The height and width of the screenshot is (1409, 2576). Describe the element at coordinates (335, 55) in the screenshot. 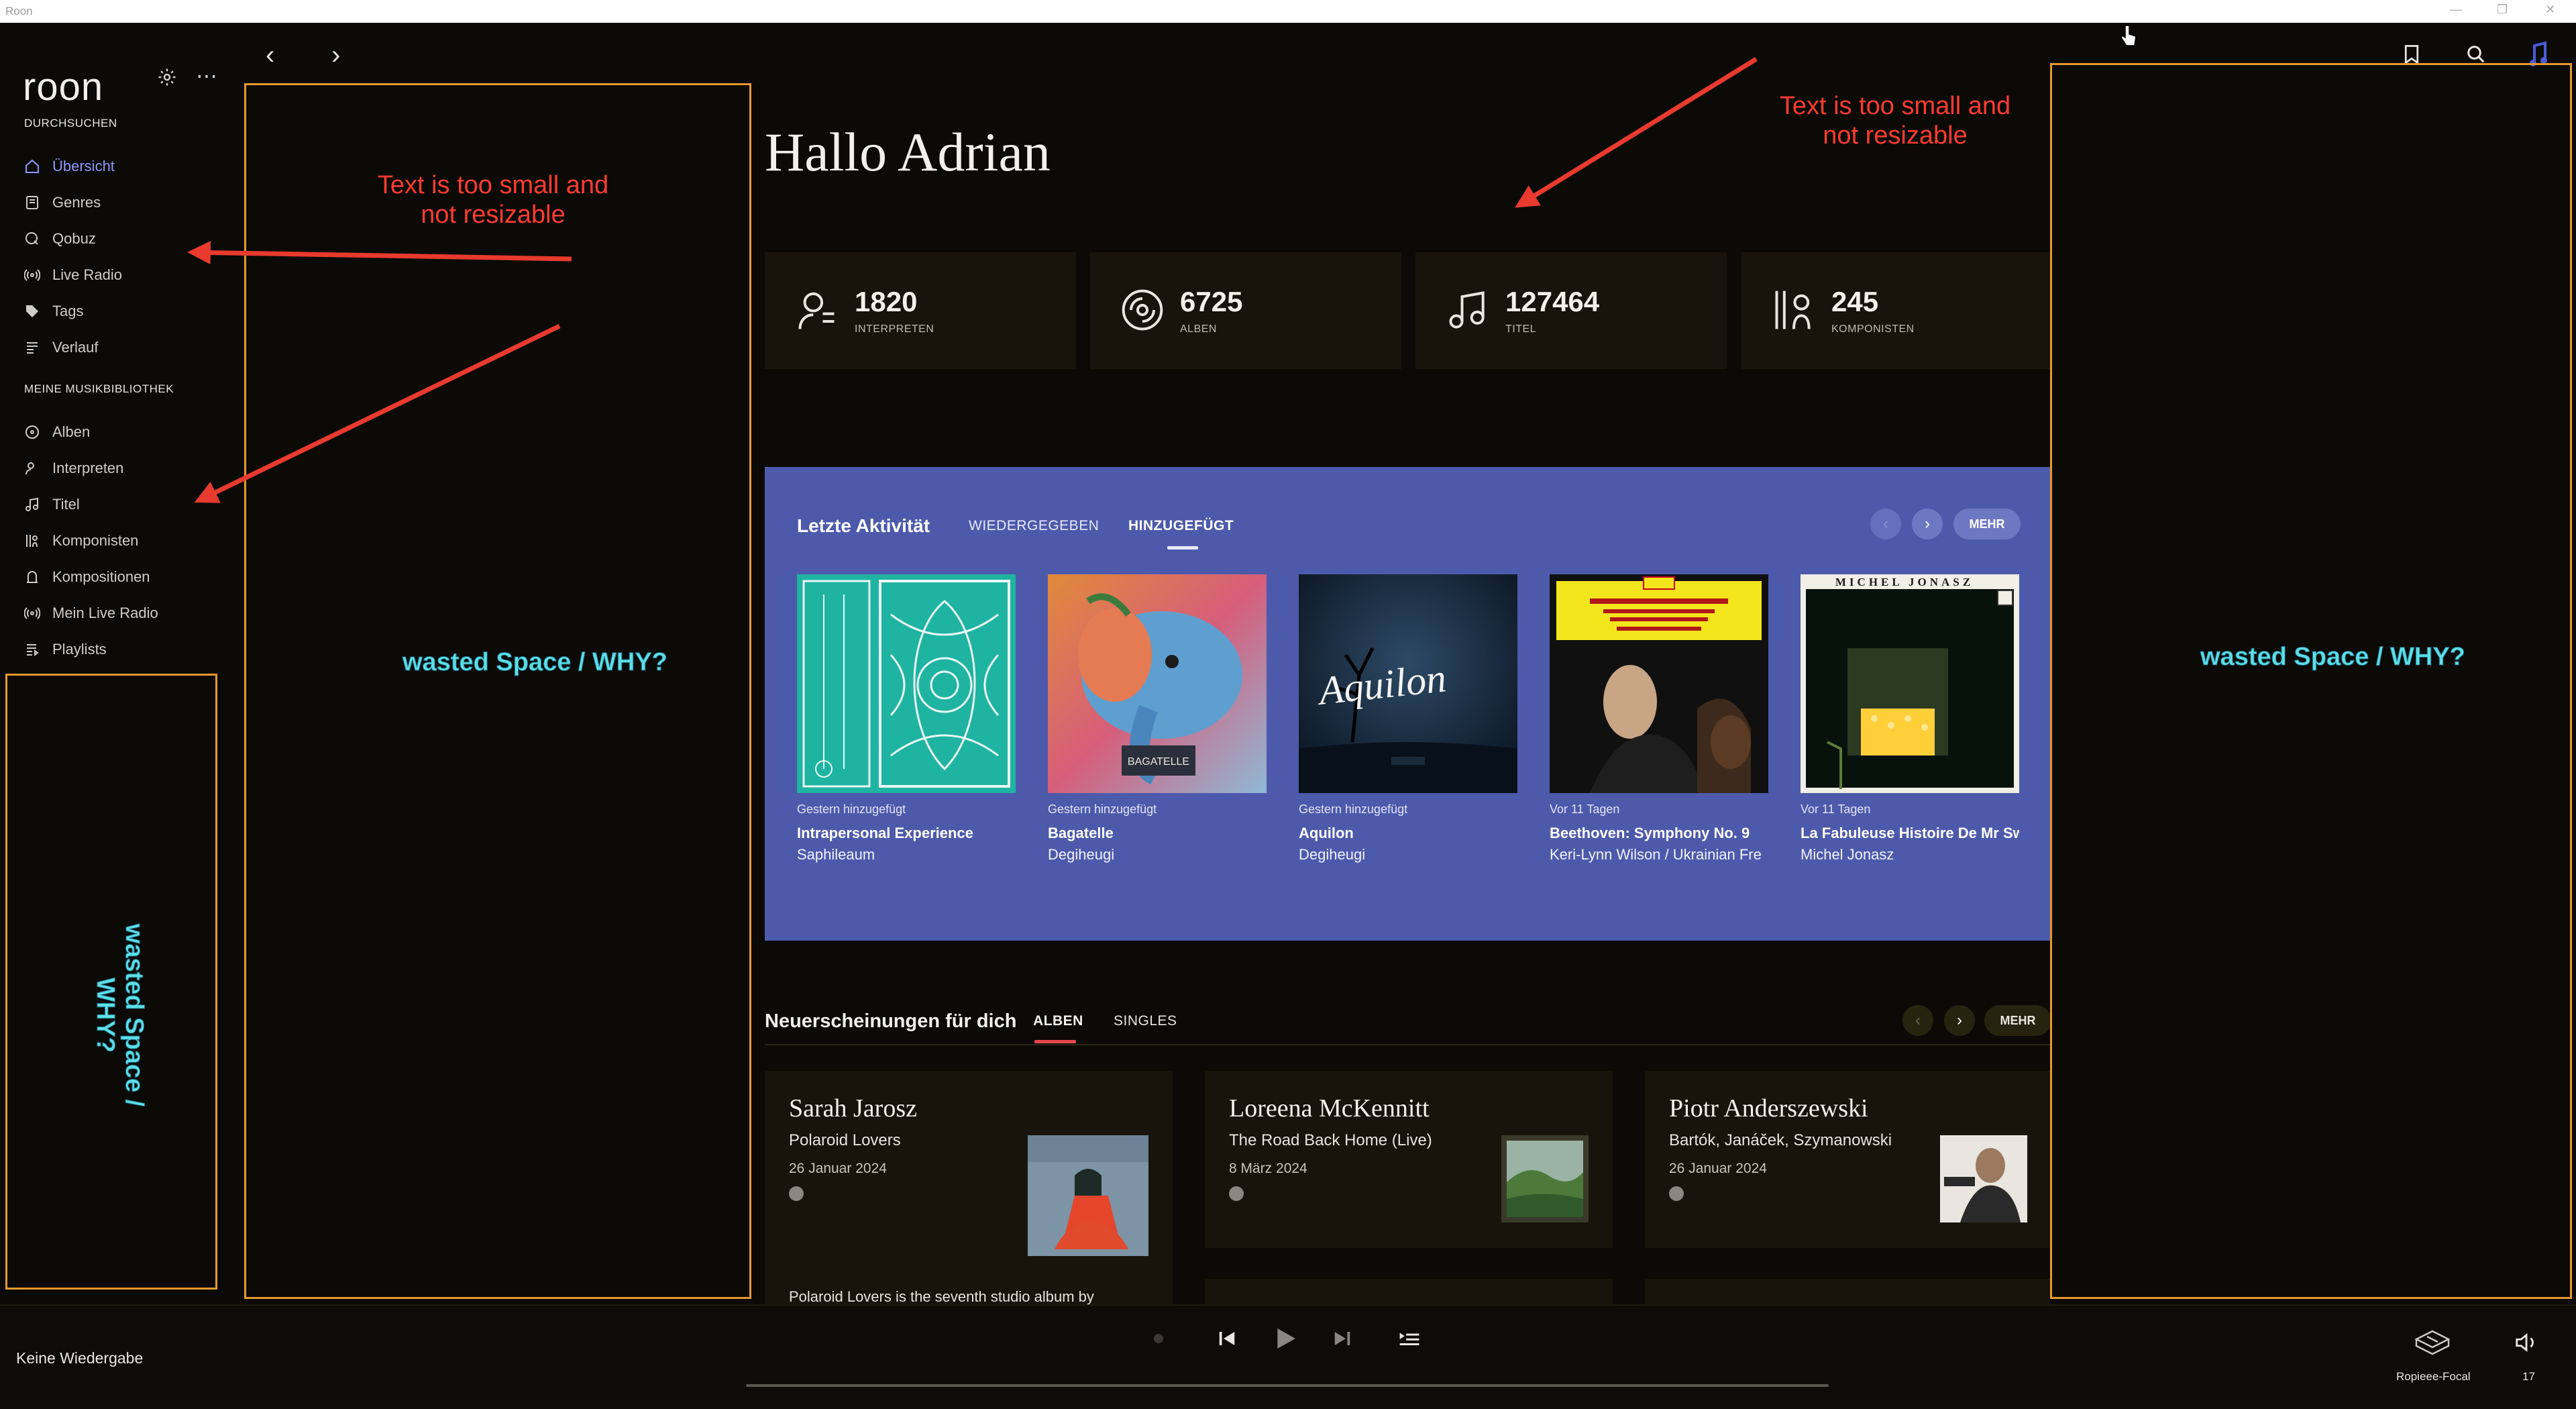

I see `forward-button: ›` at that location.